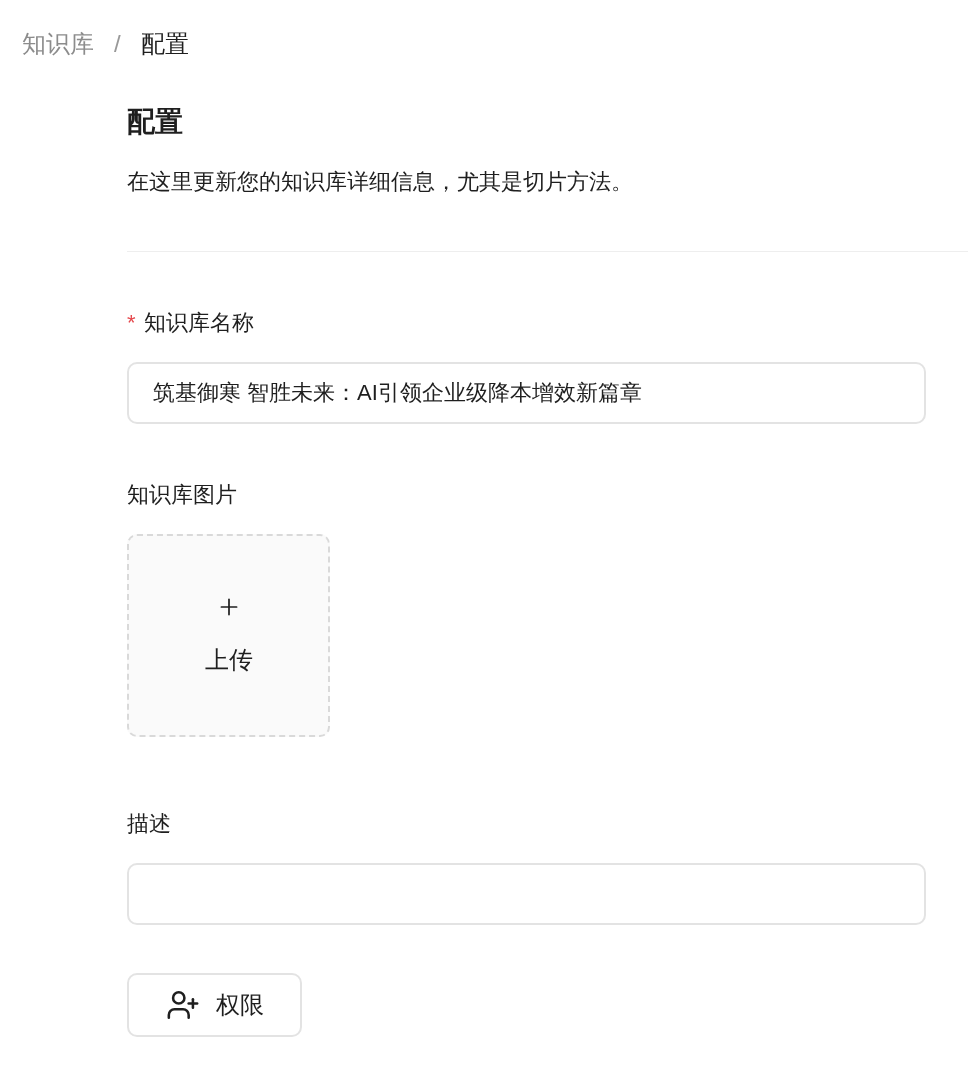  Describe the element at coordinates (198, 322) in the screenshot. I see `field-label: 知识库名称` at that location.